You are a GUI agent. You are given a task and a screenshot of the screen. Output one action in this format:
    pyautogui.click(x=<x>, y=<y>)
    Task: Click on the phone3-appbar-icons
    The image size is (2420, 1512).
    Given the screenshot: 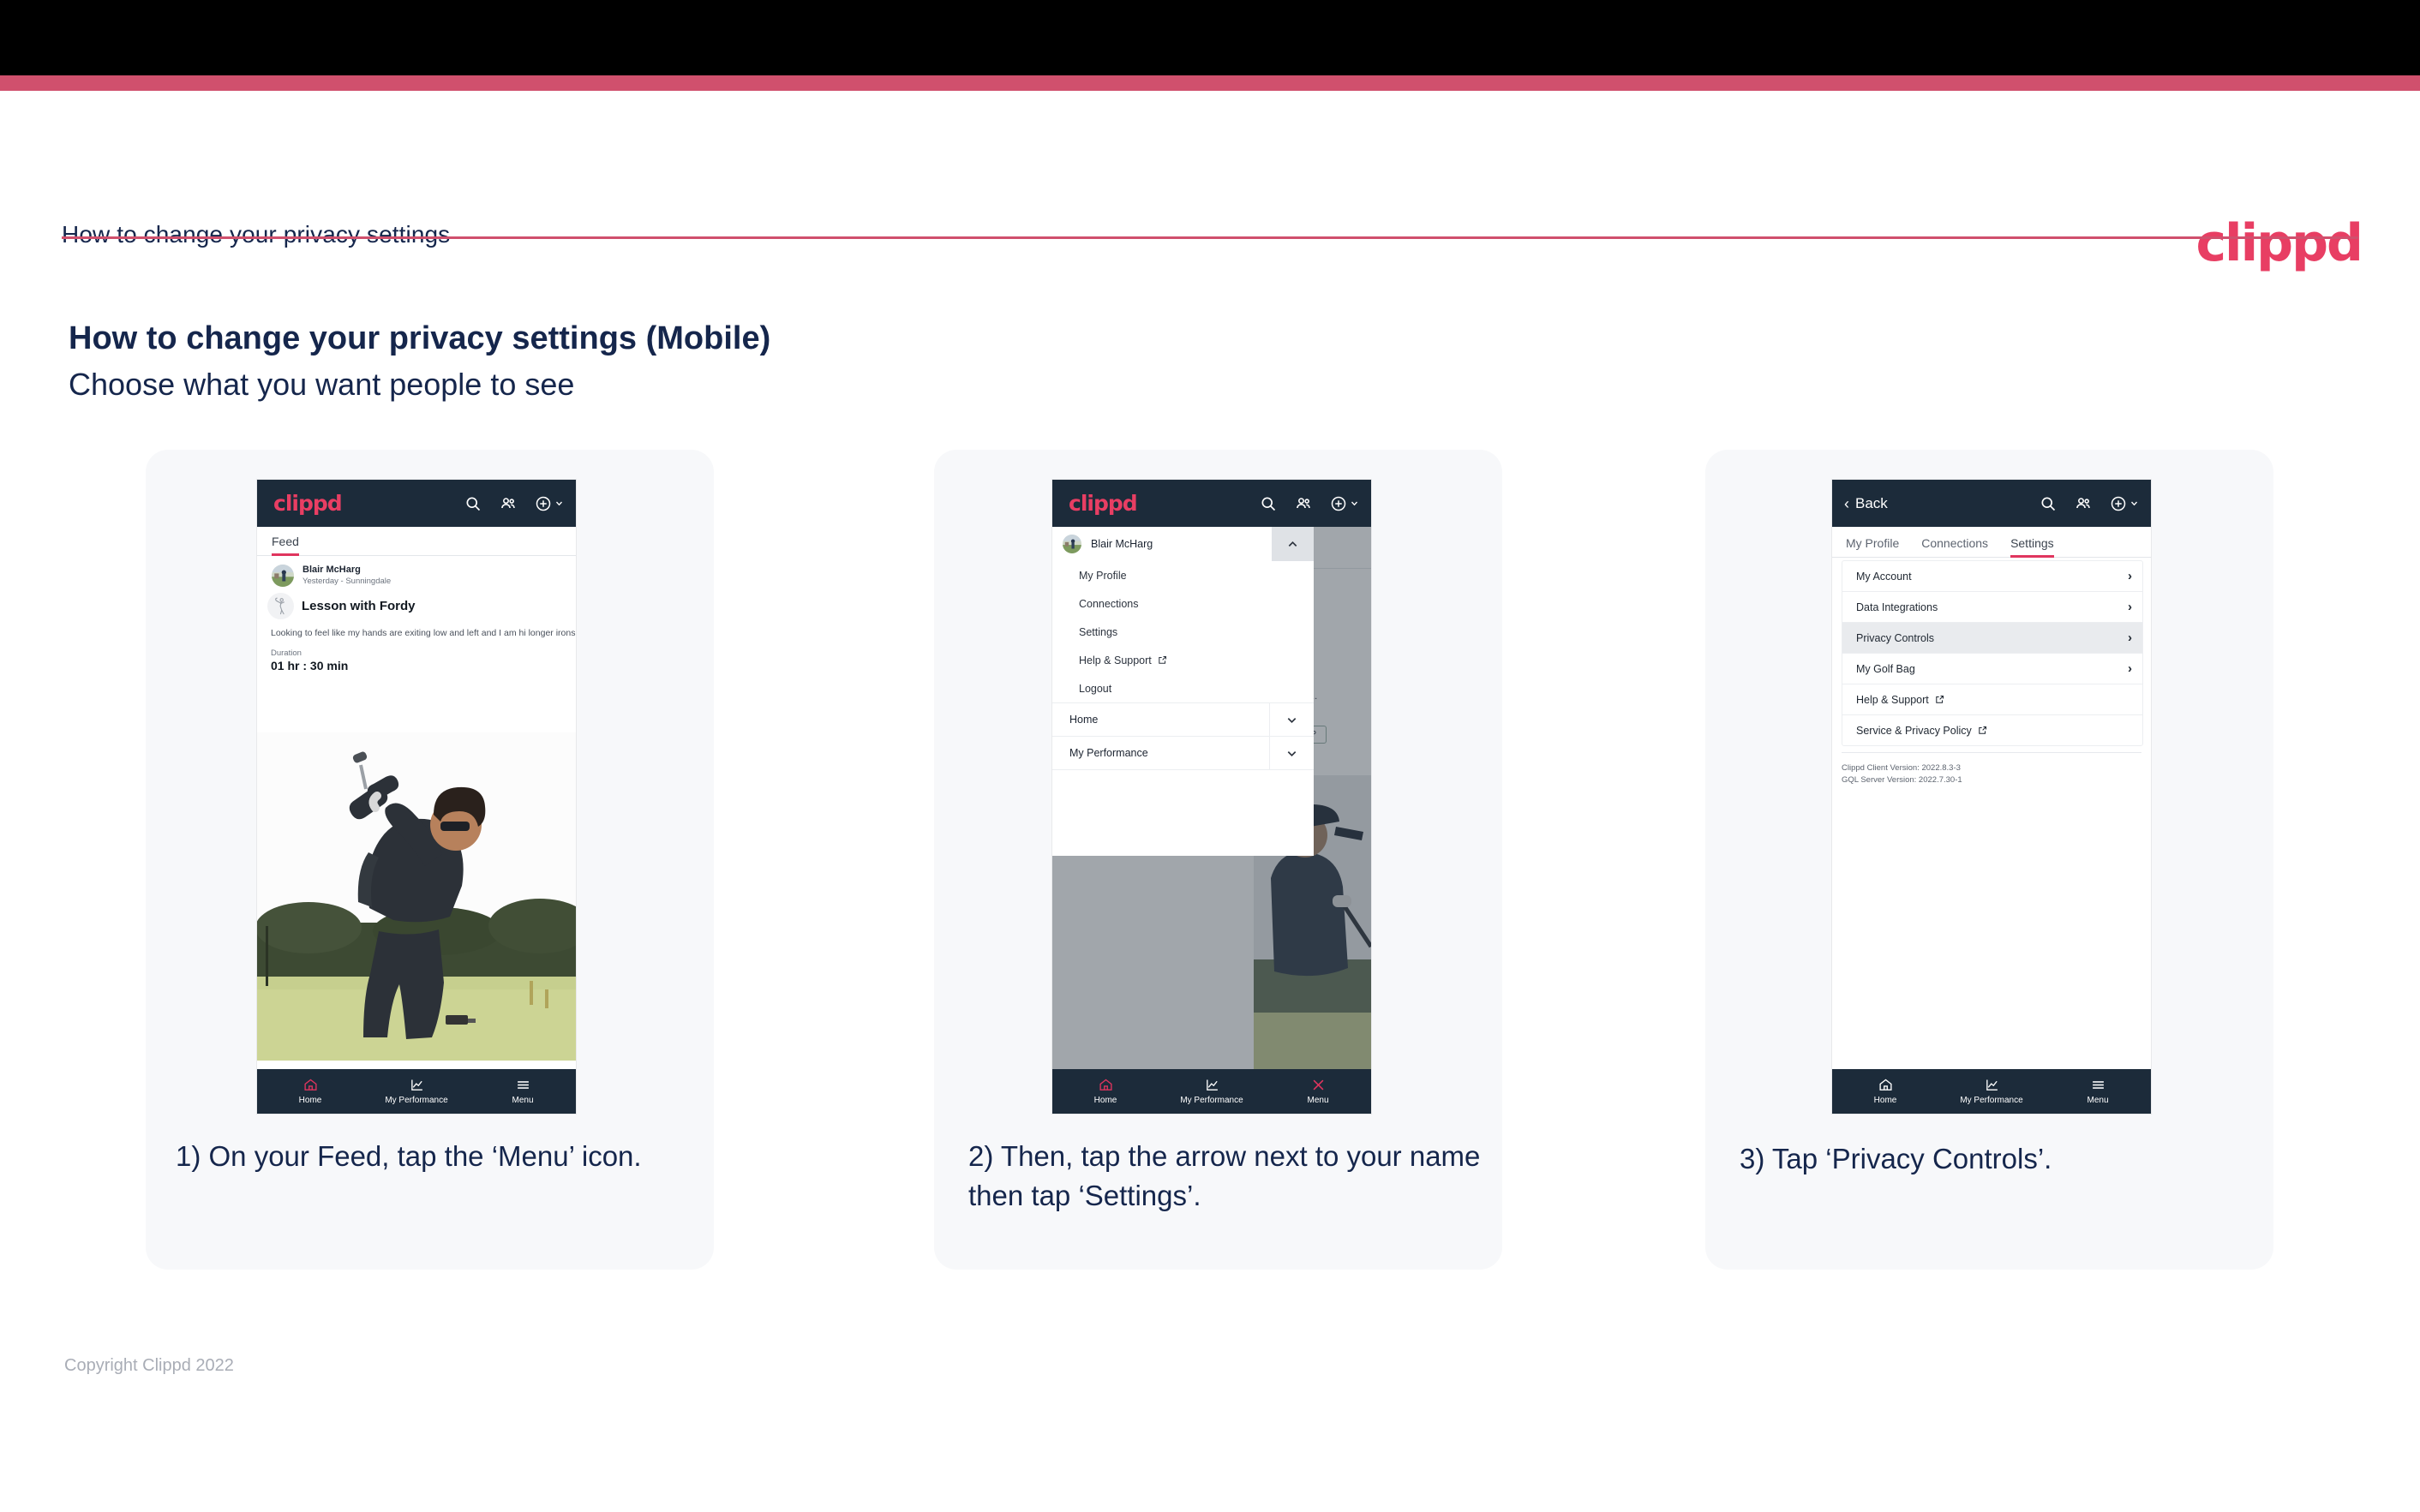 What is the action you would take?
    pyautogui.click(x=2089, y=504)
    